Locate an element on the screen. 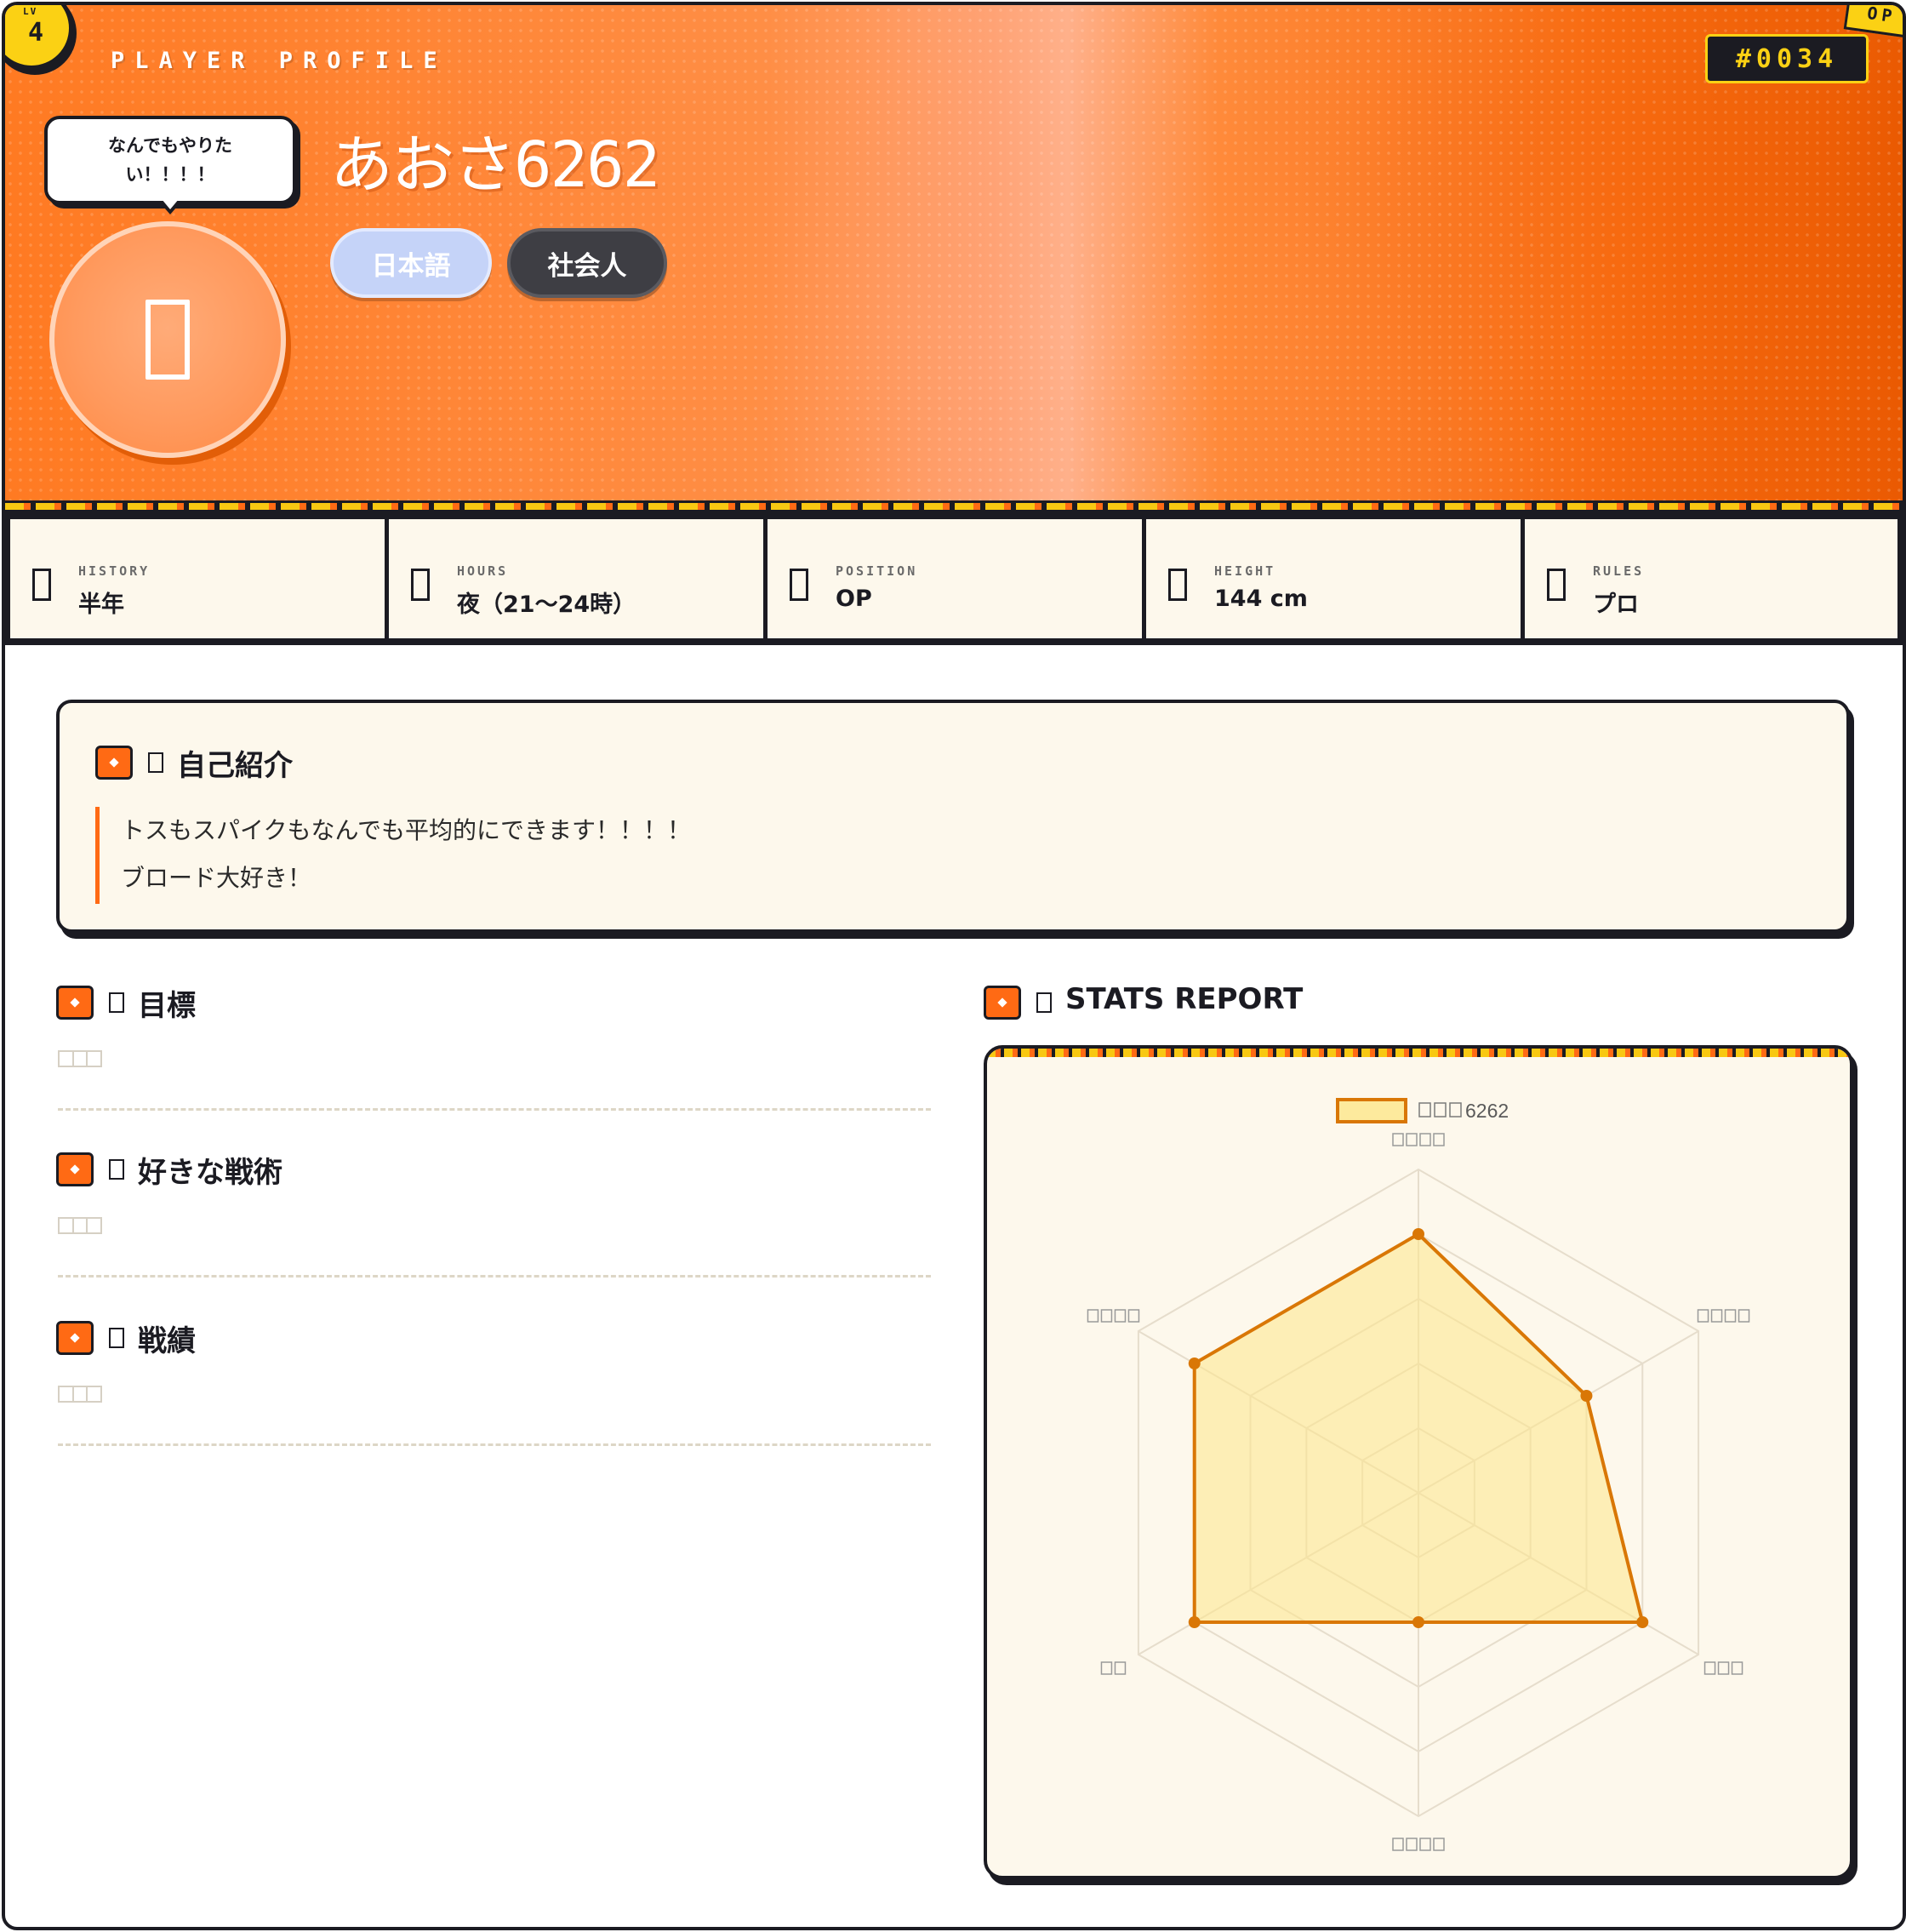 This screenshot has height=1932, width=1906. stats-report-title: STATS REPORT is located at coordinates (1184, 999).